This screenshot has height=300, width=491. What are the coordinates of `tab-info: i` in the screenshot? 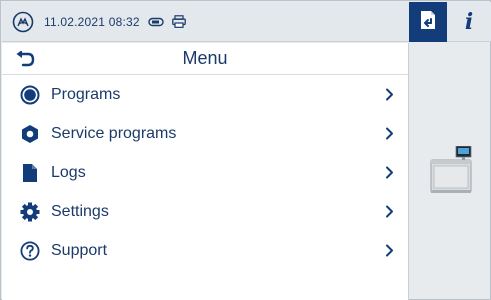 It's located at (469, 22).